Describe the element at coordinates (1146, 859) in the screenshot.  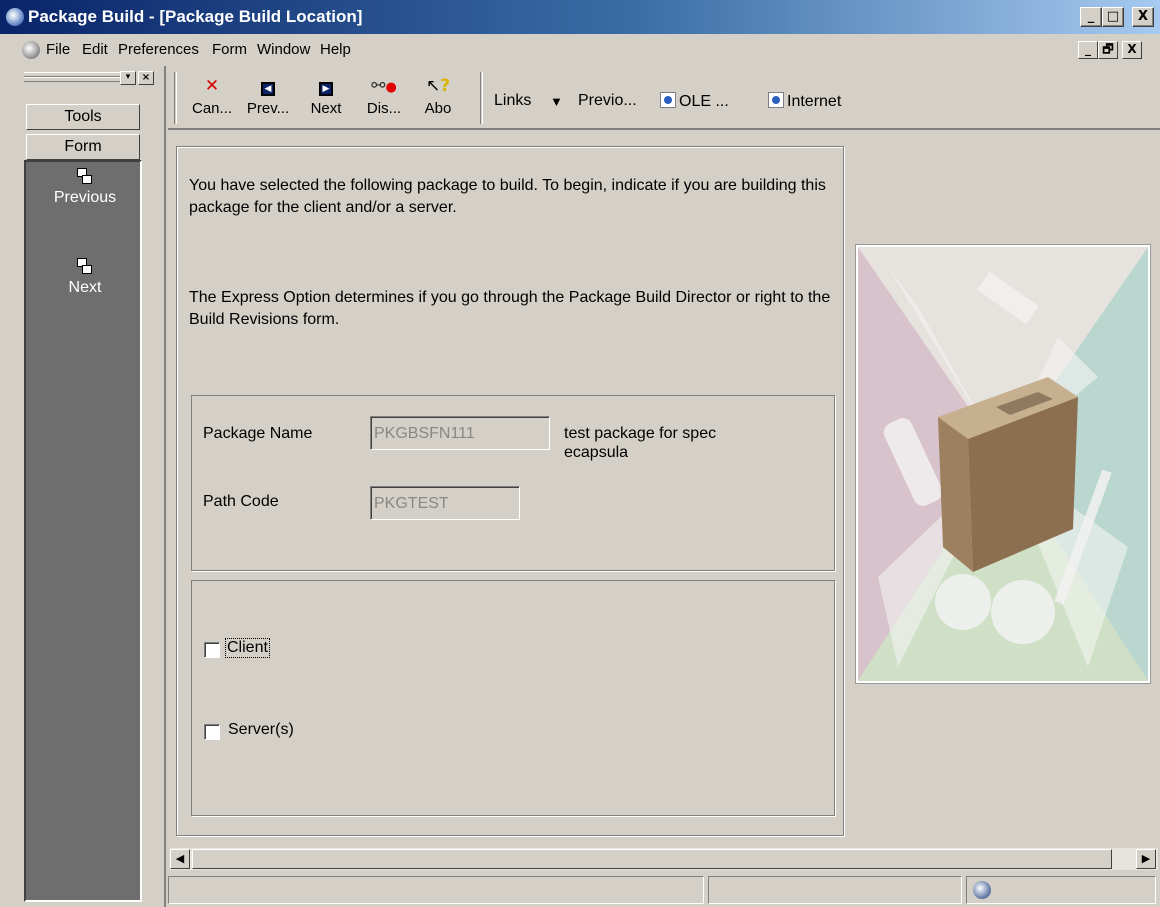
I see `scroll-right-button: ▶` at that location.